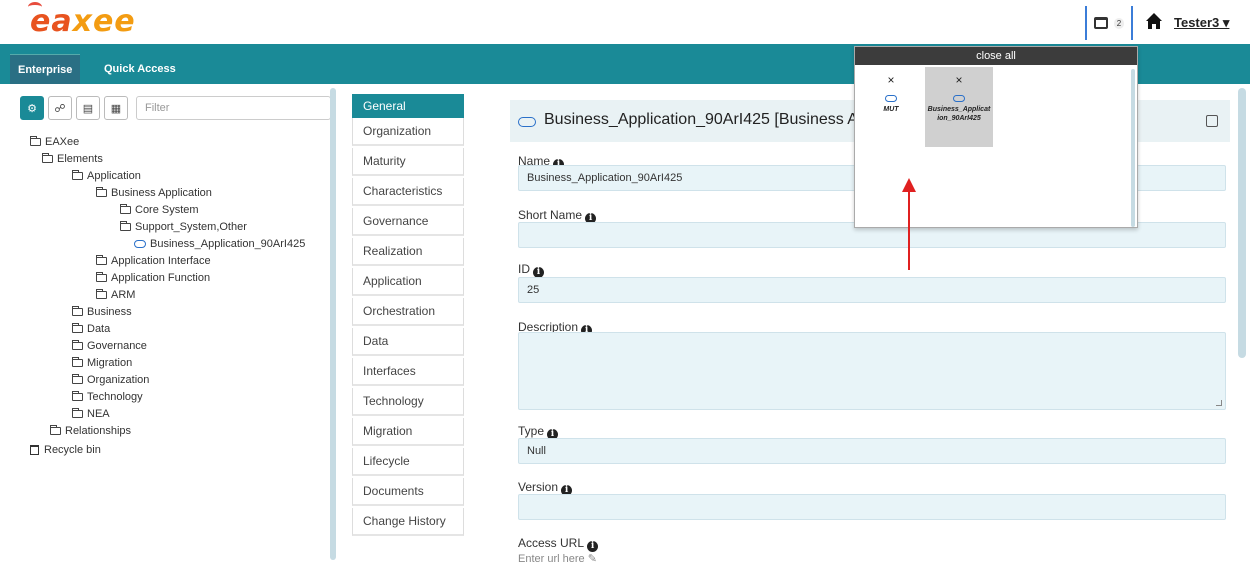 This screenshot has width=1250, height=565. Describe the element at coordinates (959, 107) in the screenshot. I see `window-card-business-application: × Business_Application_90ArI425` at that location.